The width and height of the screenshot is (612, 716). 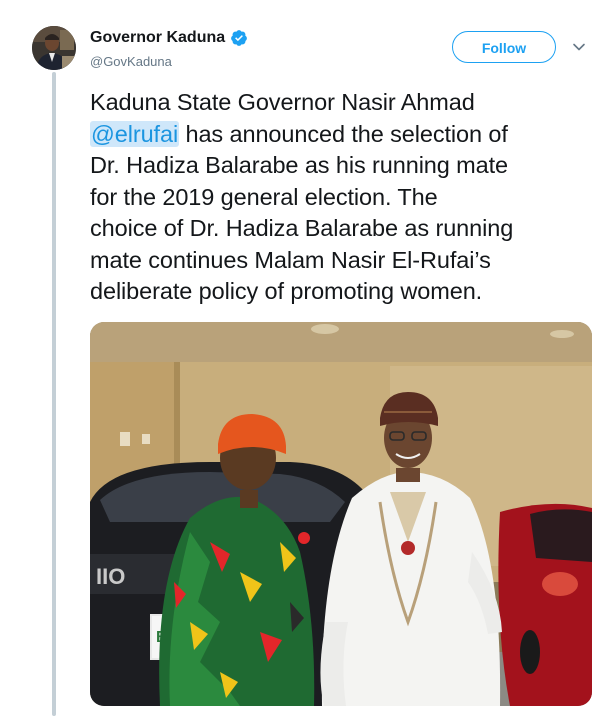 I want to click on avatar-image, so click(x=54, y=48).